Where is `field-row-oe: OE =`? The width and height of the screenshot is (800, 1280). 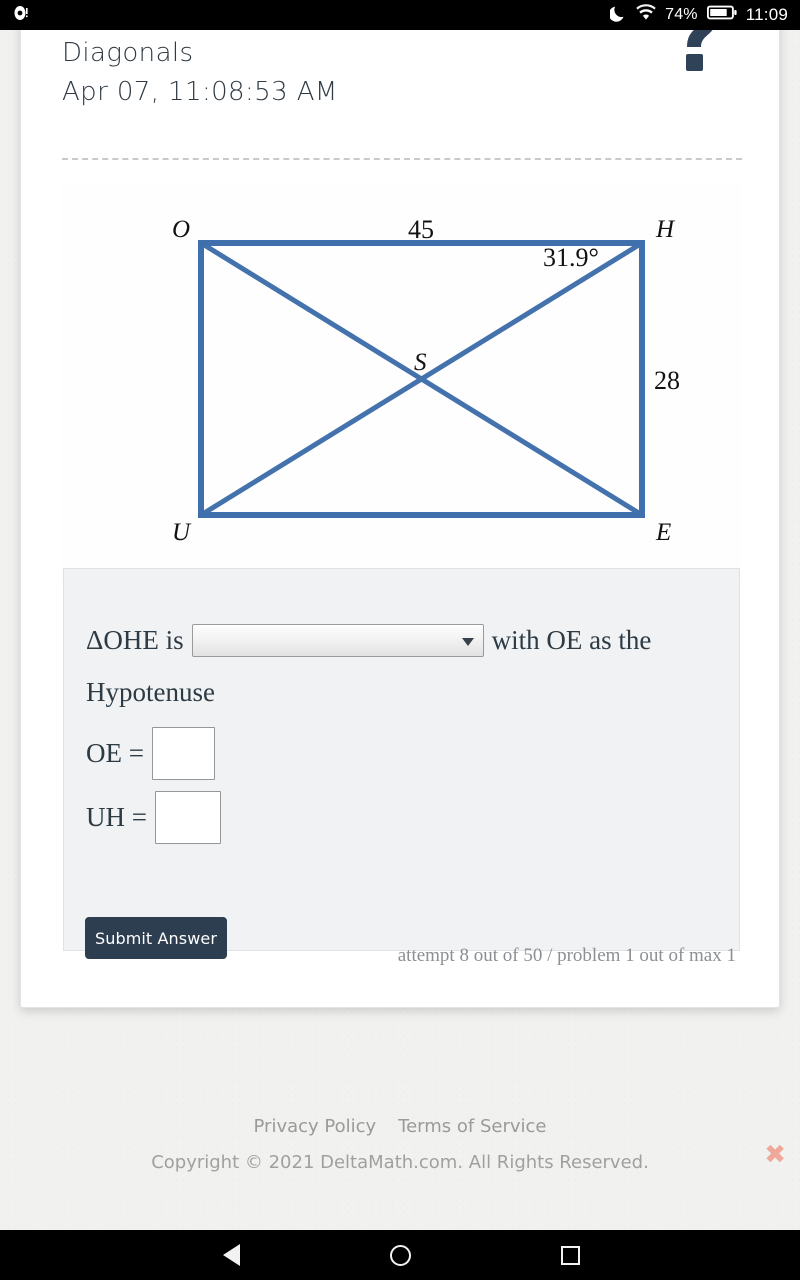 field-row-oe: OE = is located at coordinates (150, 753).